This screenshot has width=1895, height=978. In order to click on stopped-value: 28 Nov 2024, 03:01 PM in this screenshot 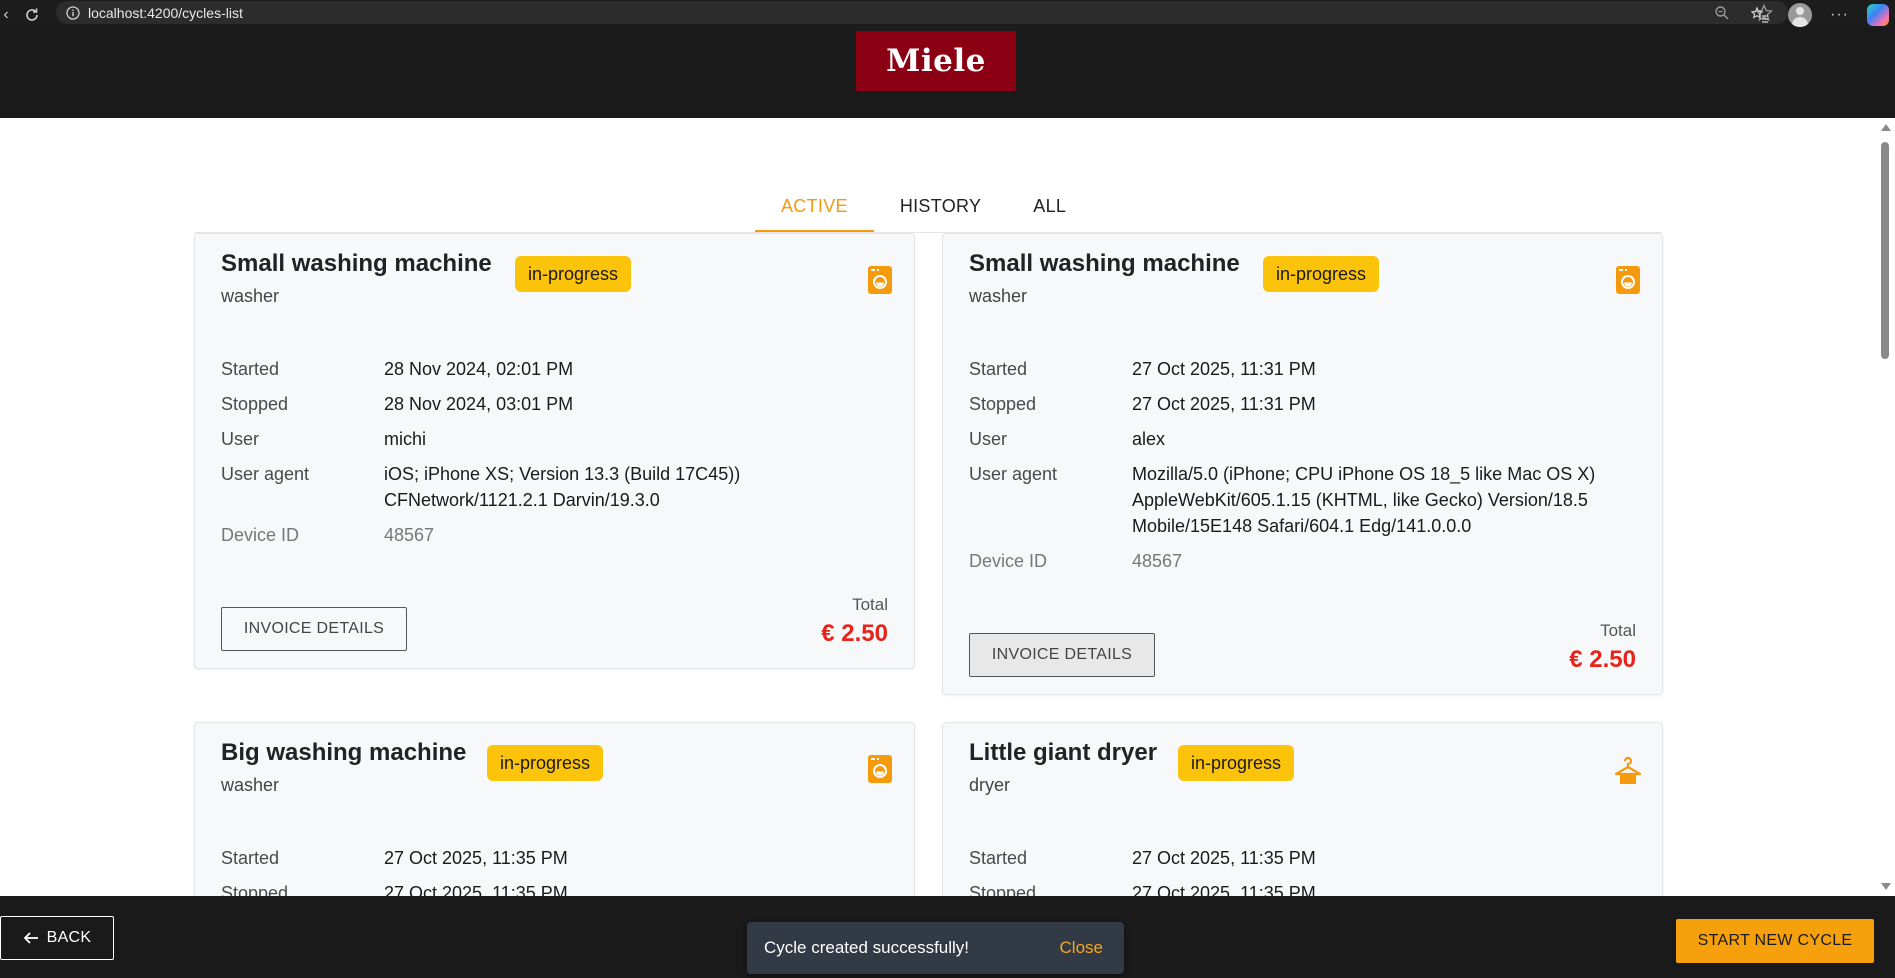, I will do `click(479, 404)`.